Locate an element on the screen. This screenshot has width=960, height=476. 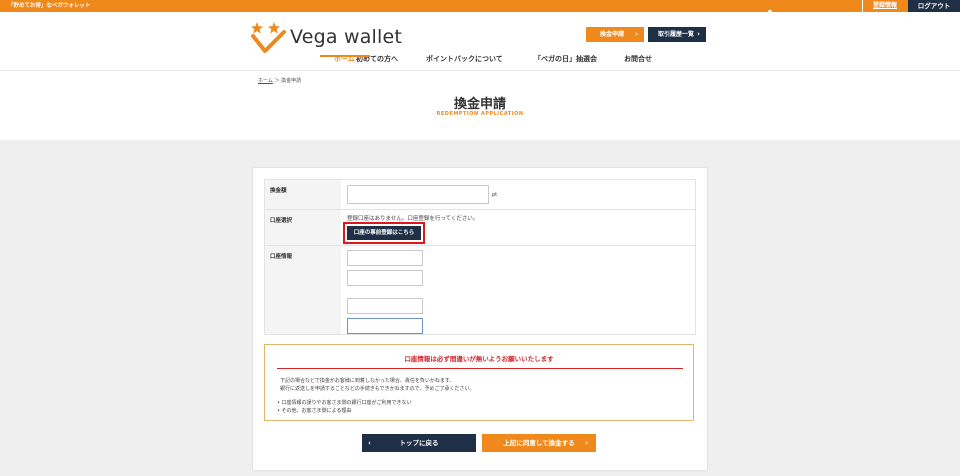
page-title: 換金申請 is located at coordinates (479, 104).